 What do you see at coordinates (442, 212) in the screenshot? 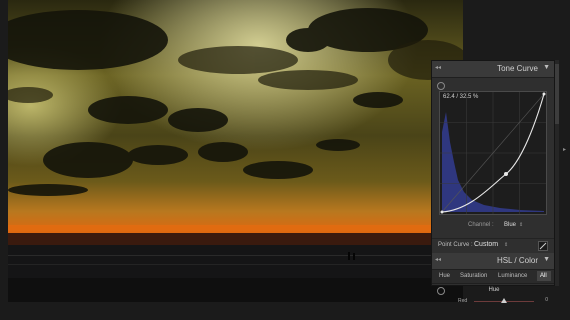
I see `curve-point-start` at bounding box center [442, 212].